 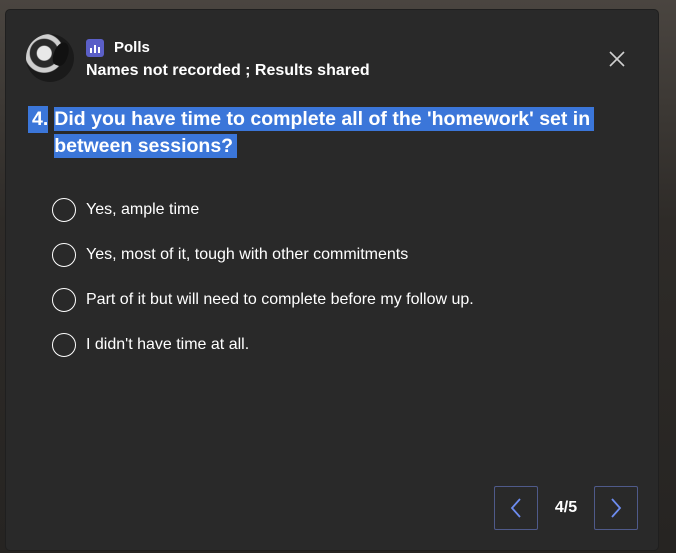 I want to click on next-question-button, so click(x=616, y=508).